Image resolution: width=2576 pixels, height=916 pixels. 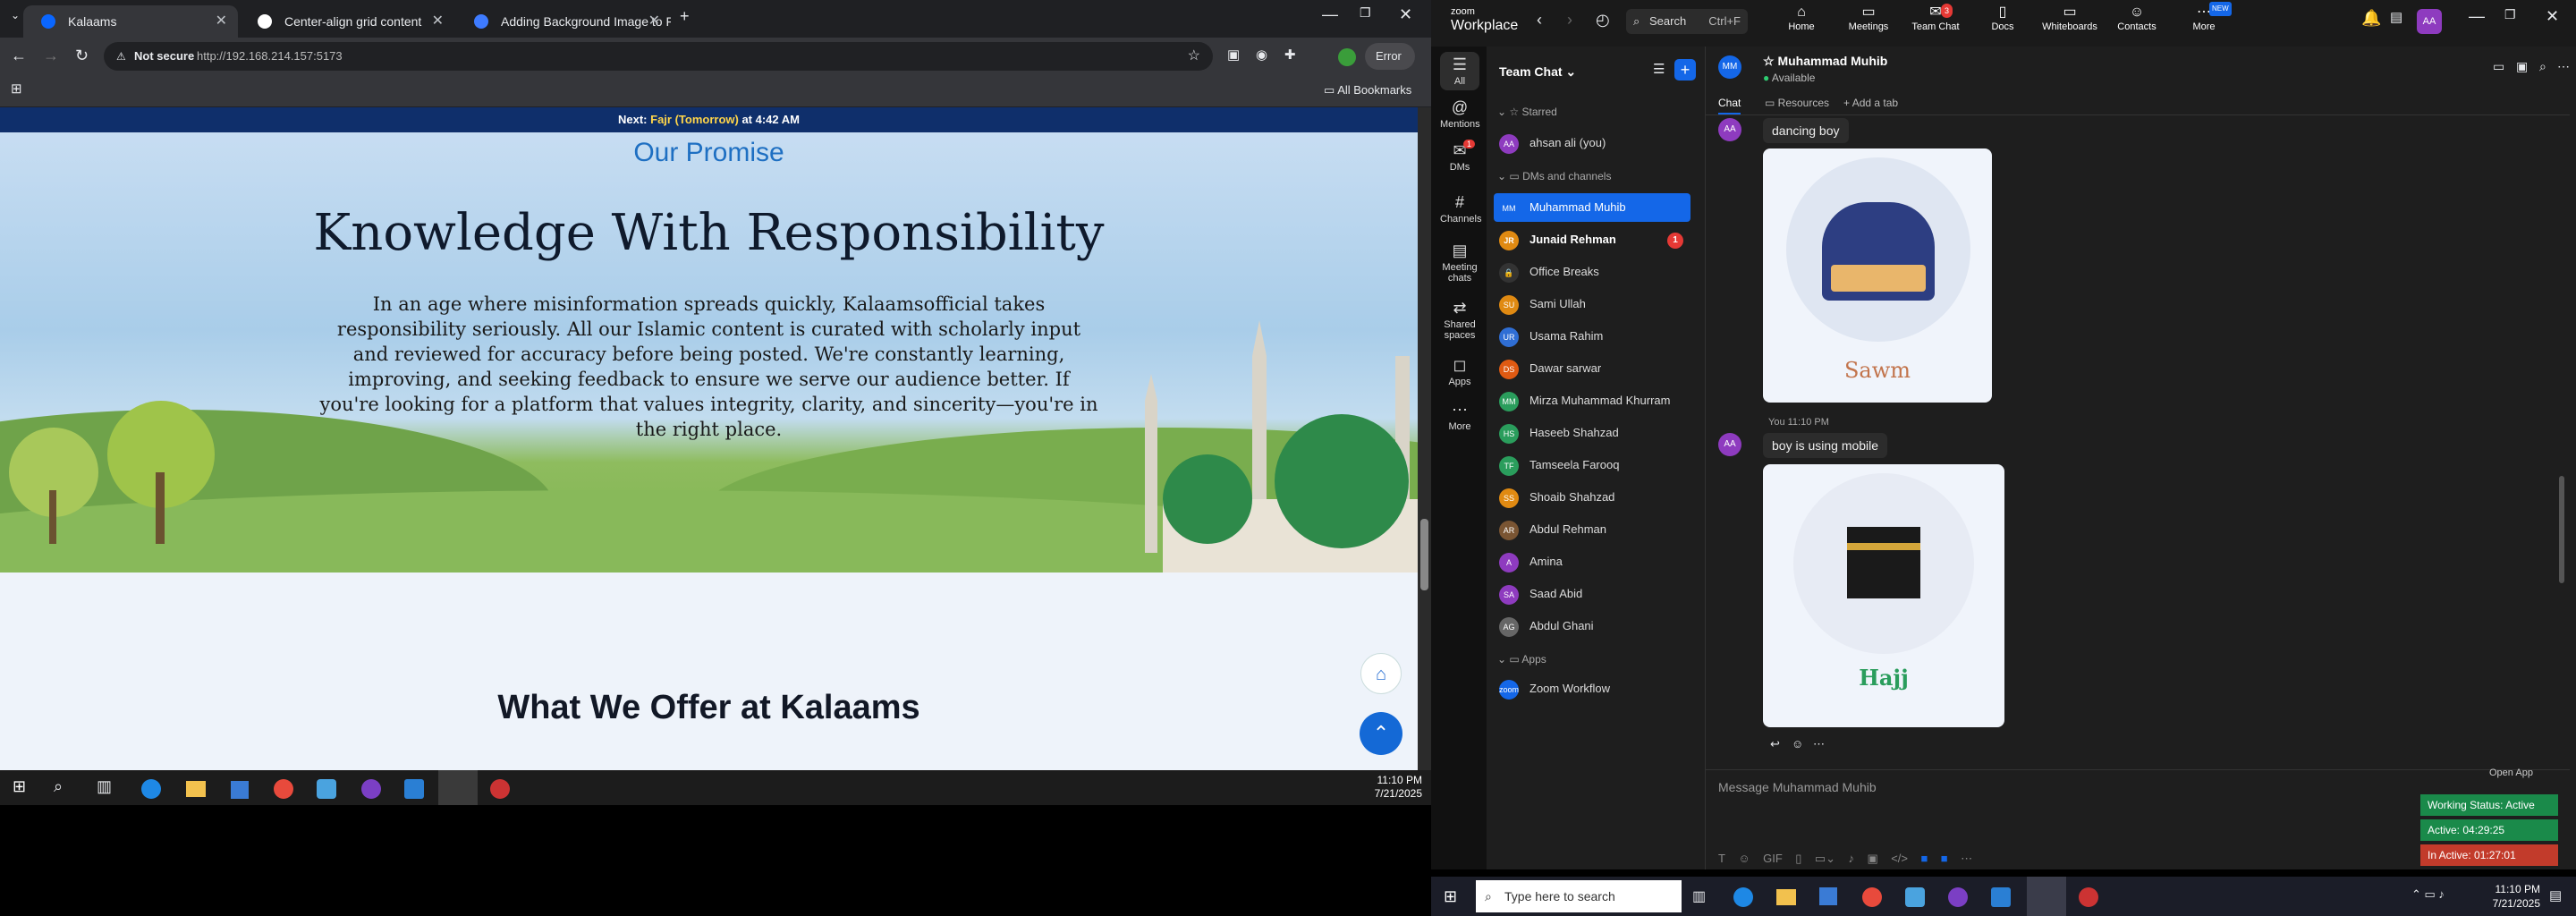 I want to click on tab-chat: Chat, so click(x=1729, y=105).